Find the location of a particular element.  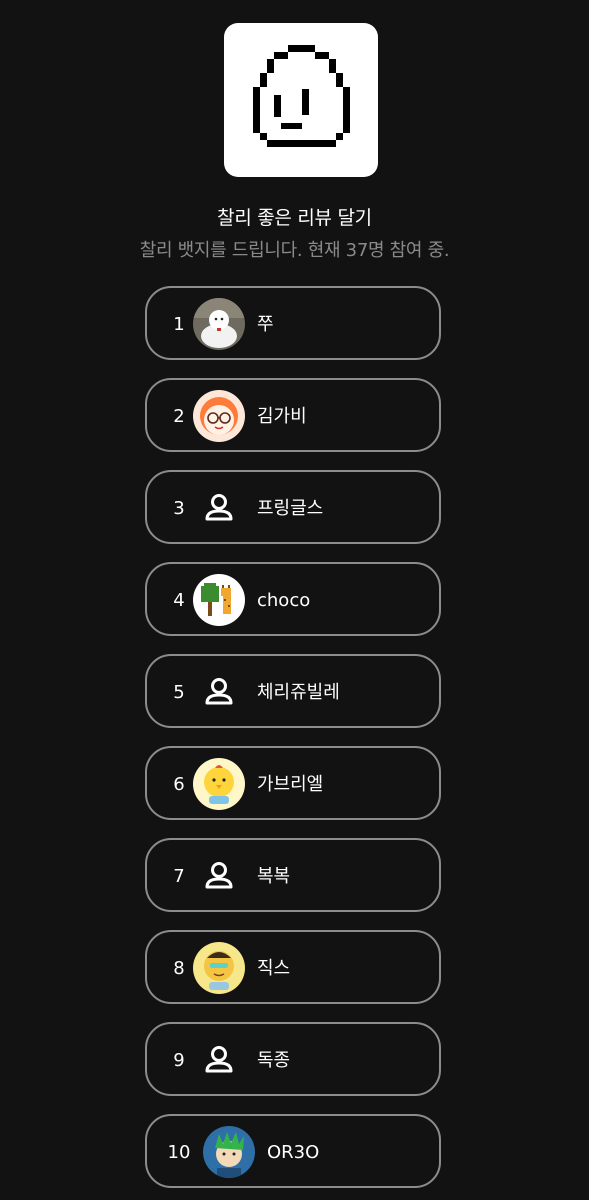

participant-row: 9 독종 is located at coordinates (293, 1059).